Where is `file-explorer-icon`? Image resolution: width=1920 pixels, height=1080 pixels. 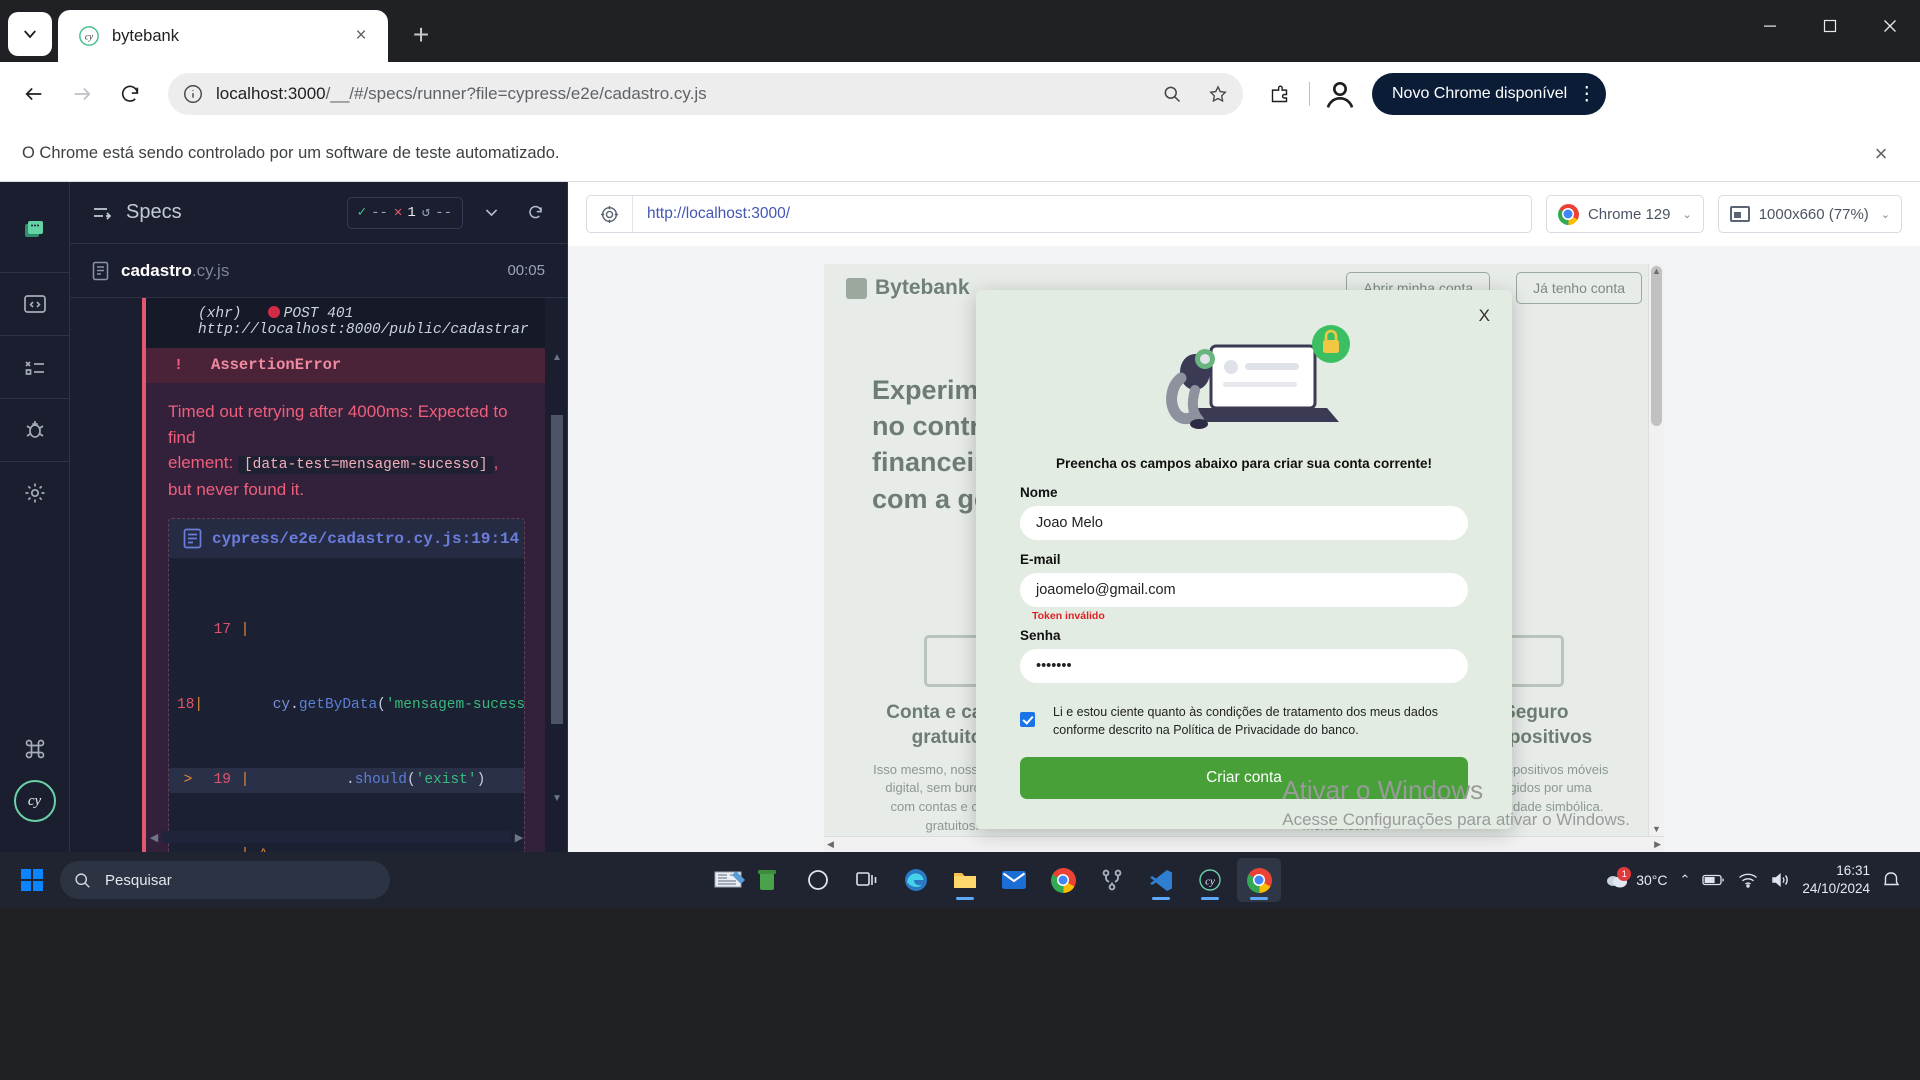
file-explorer-icon is located at coordinates (965, 880).